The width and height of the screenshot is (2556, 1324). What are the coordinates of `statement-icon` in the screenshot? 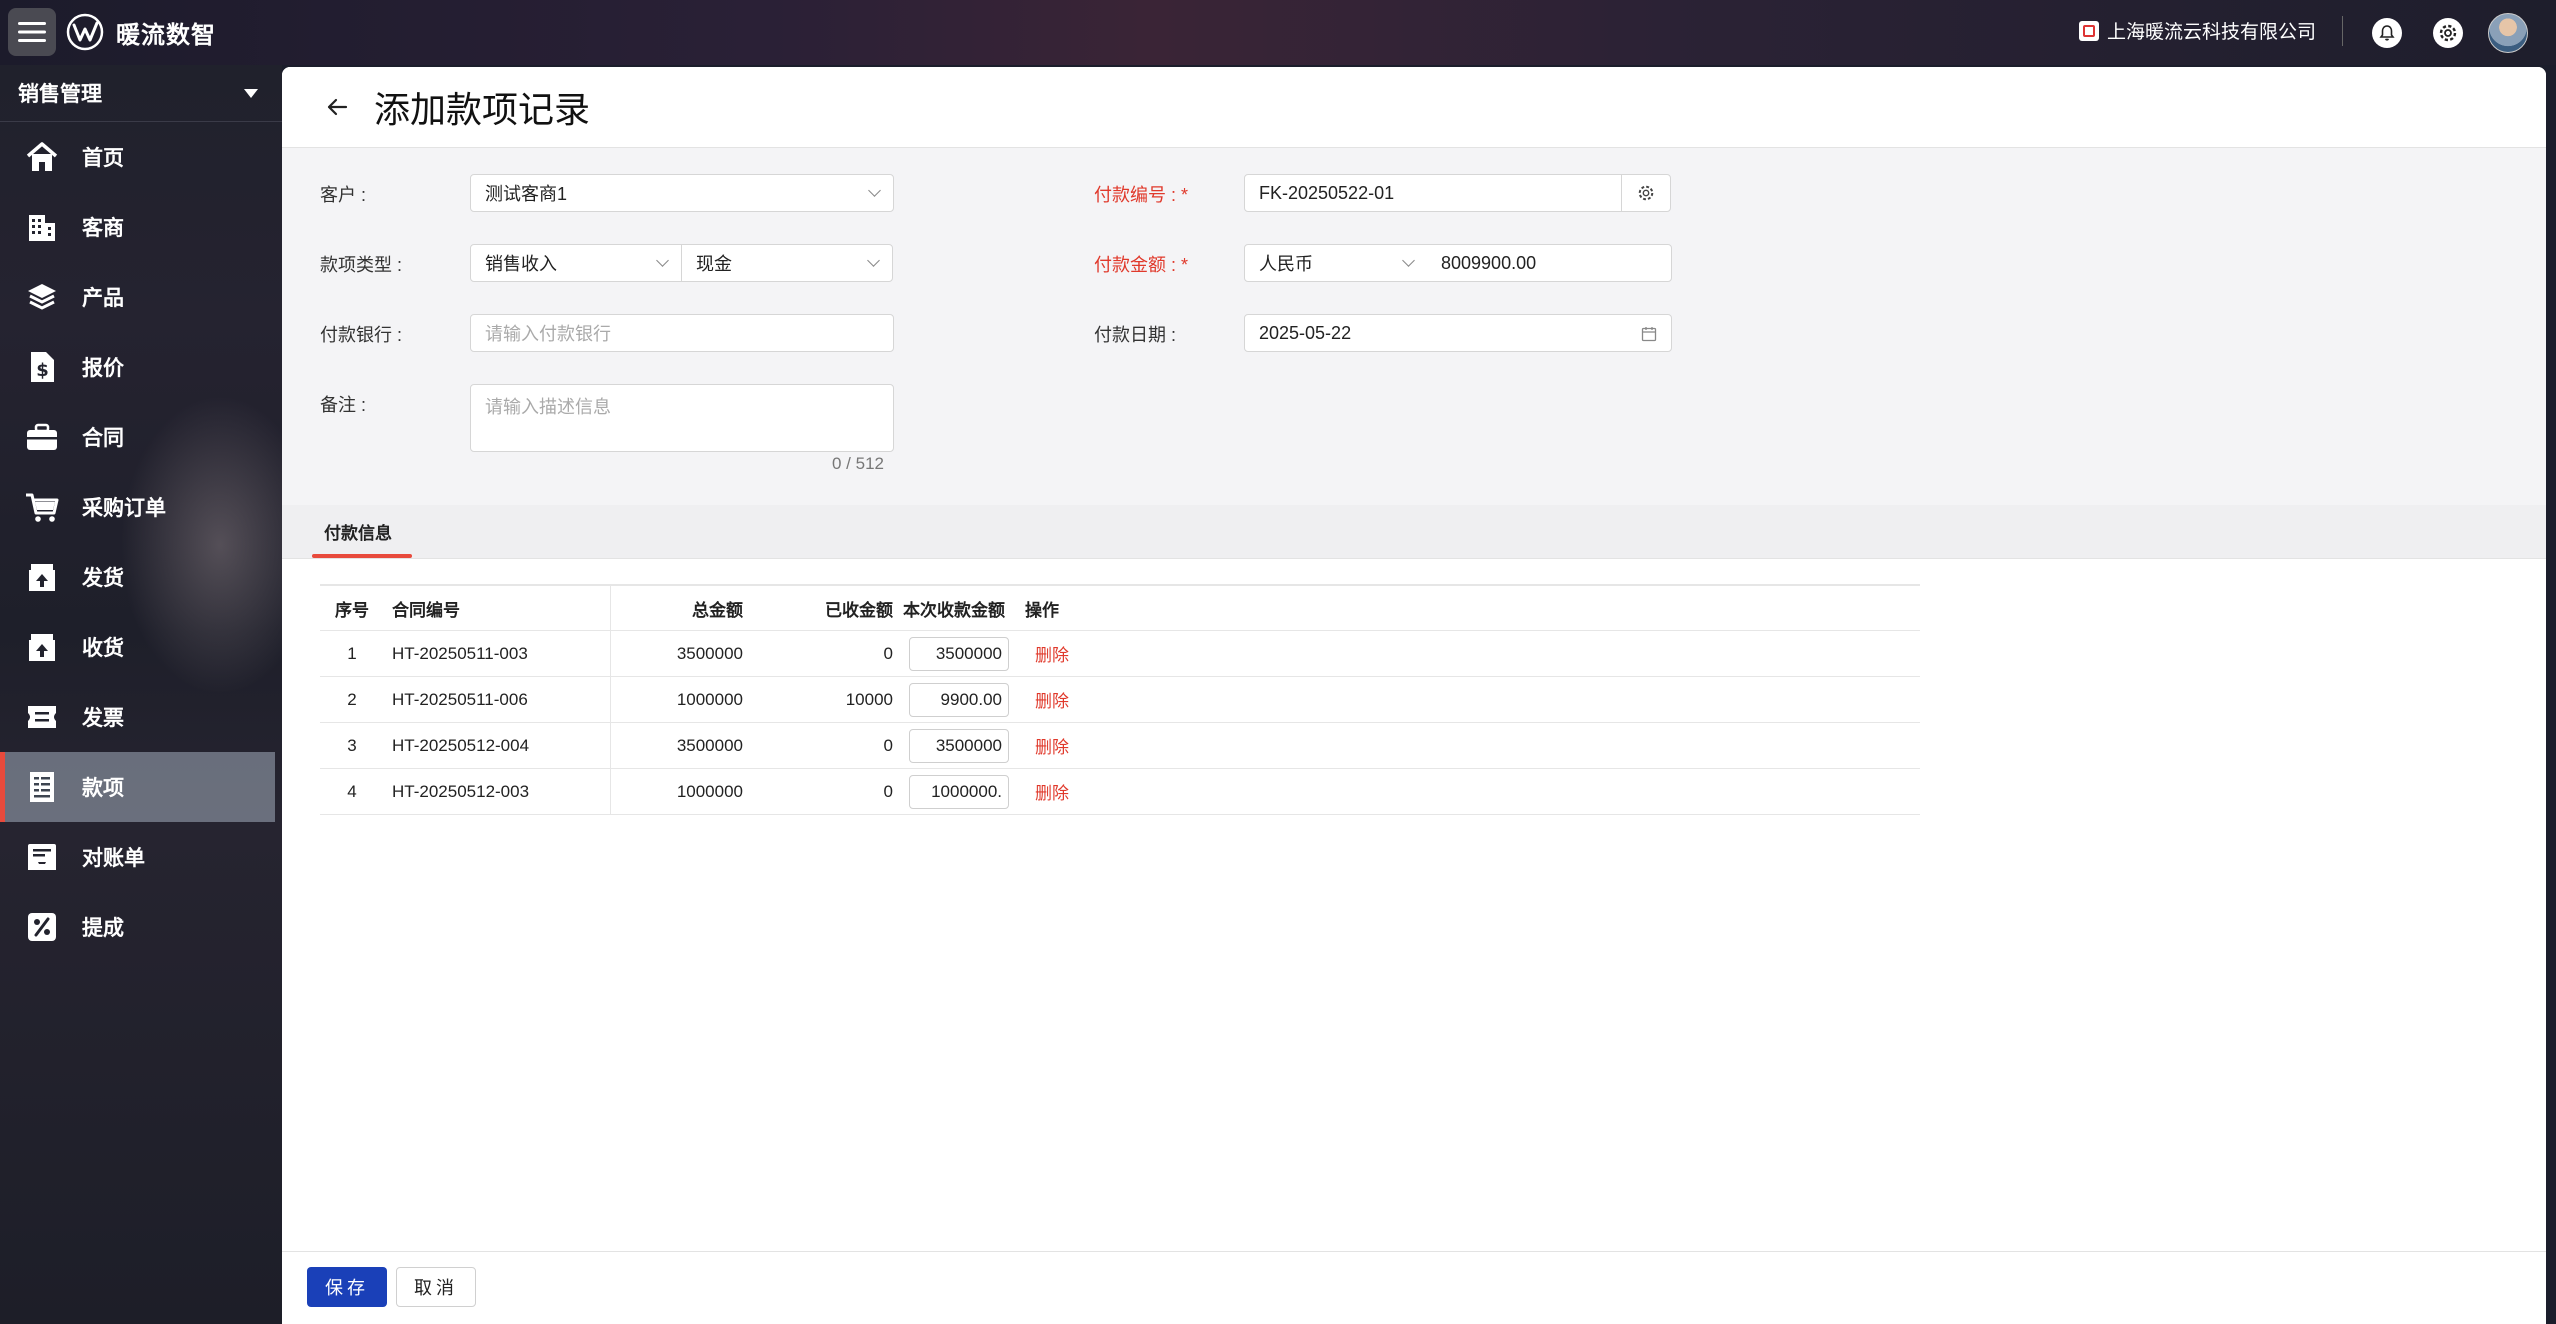 It's located at (42, 857).